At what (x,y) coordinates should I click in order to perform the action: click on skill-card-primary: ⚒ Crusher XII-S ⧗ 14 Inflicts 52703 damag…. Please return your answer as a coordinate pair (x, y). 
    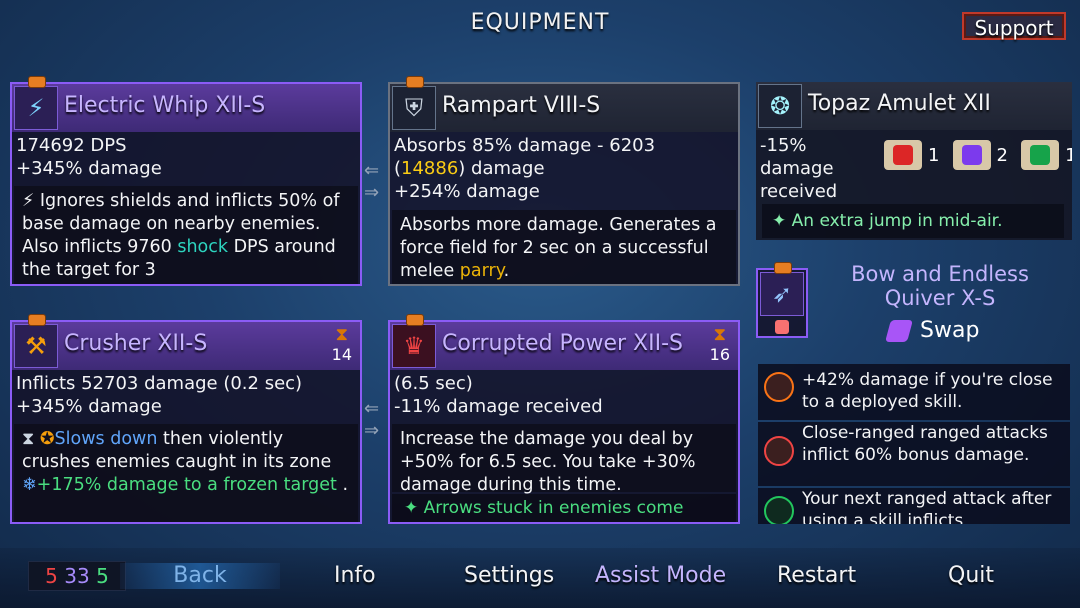
    Looking at the image, I should click on (186, 422).